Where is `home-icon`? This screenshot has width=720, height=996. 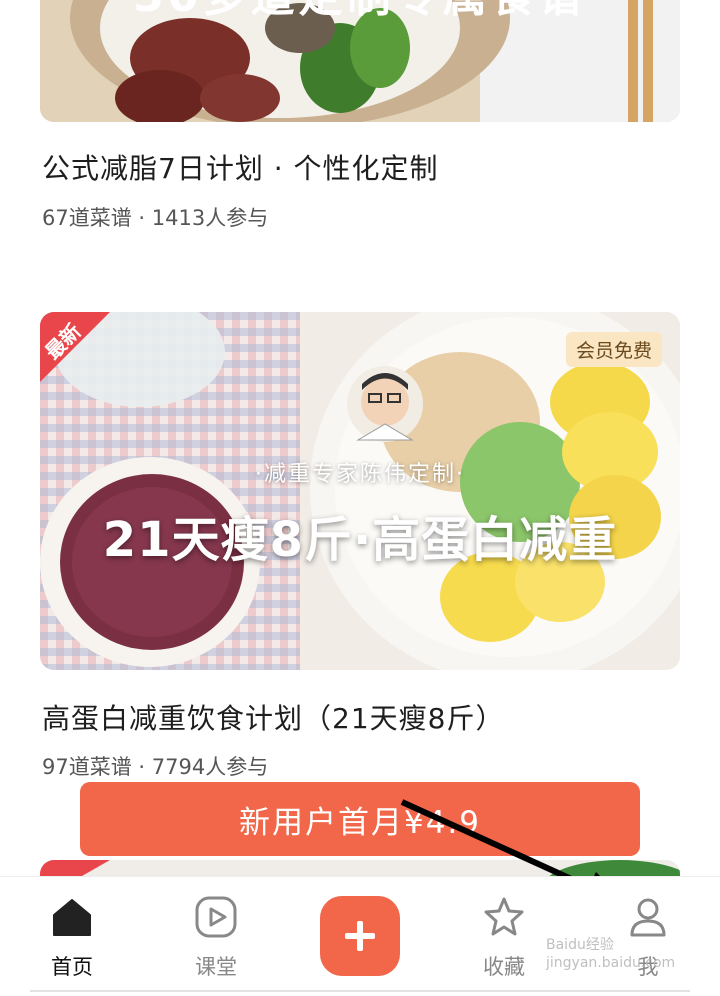 home-icon is located at coordinates (72, 917).